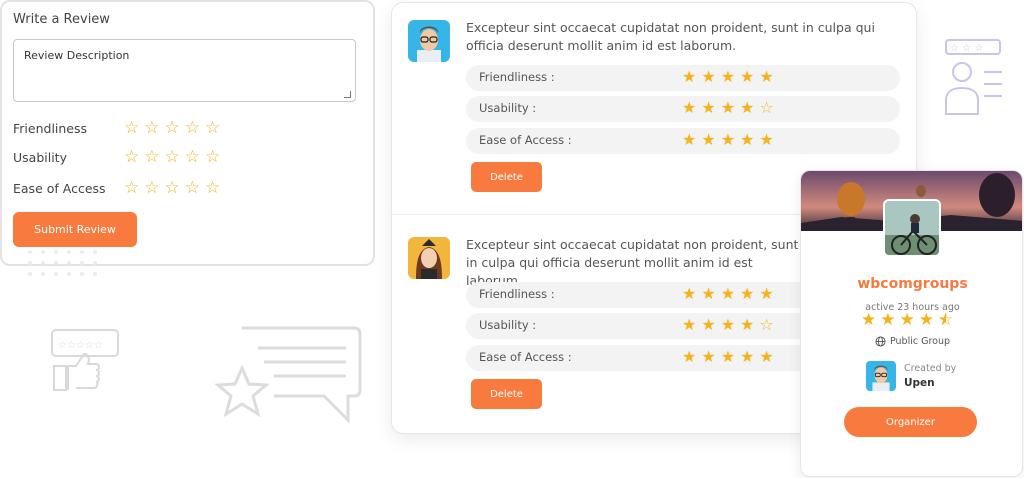 Image resolution: width=1024 pixels, height=478 pixels. Describe the element at coordinates (184, 70) in the screenshot. I see `review-description-input: Review Description` at that location.